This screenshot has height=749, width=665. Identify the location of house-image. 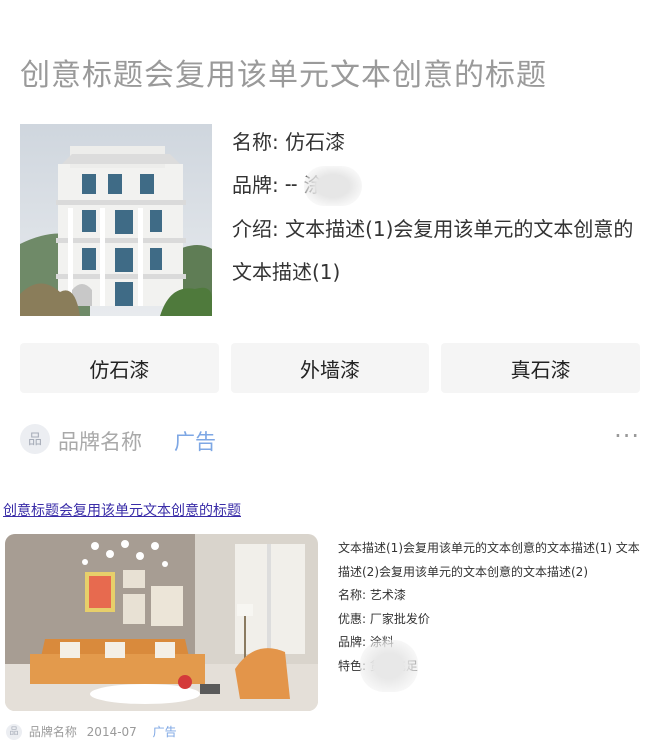
(116, 220).